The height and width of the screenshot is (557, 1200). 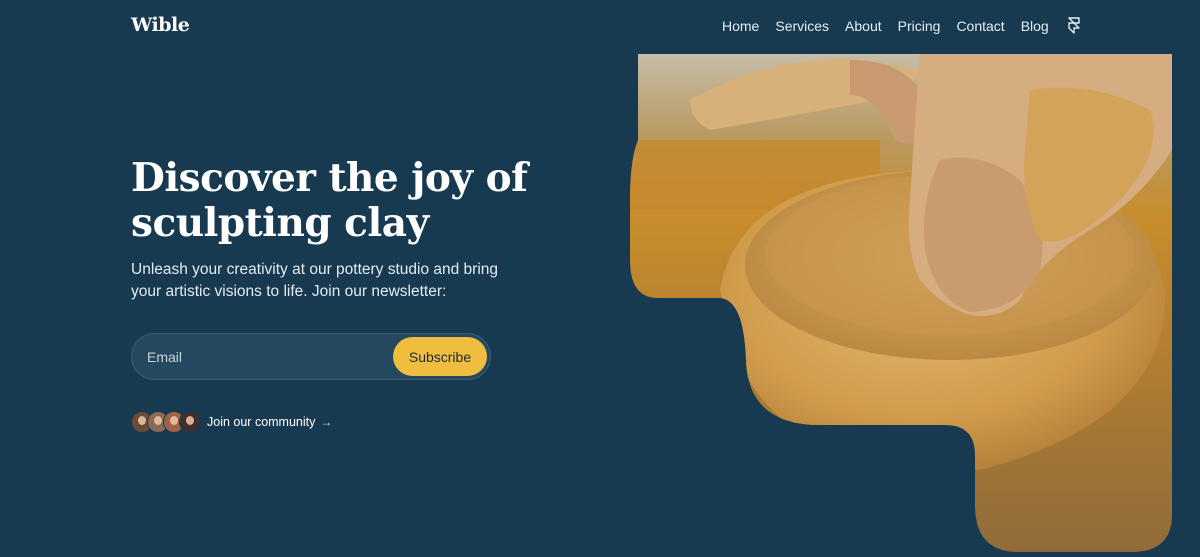 I want to click on join-community-link: Join our community →, so click(x=231, y=422).